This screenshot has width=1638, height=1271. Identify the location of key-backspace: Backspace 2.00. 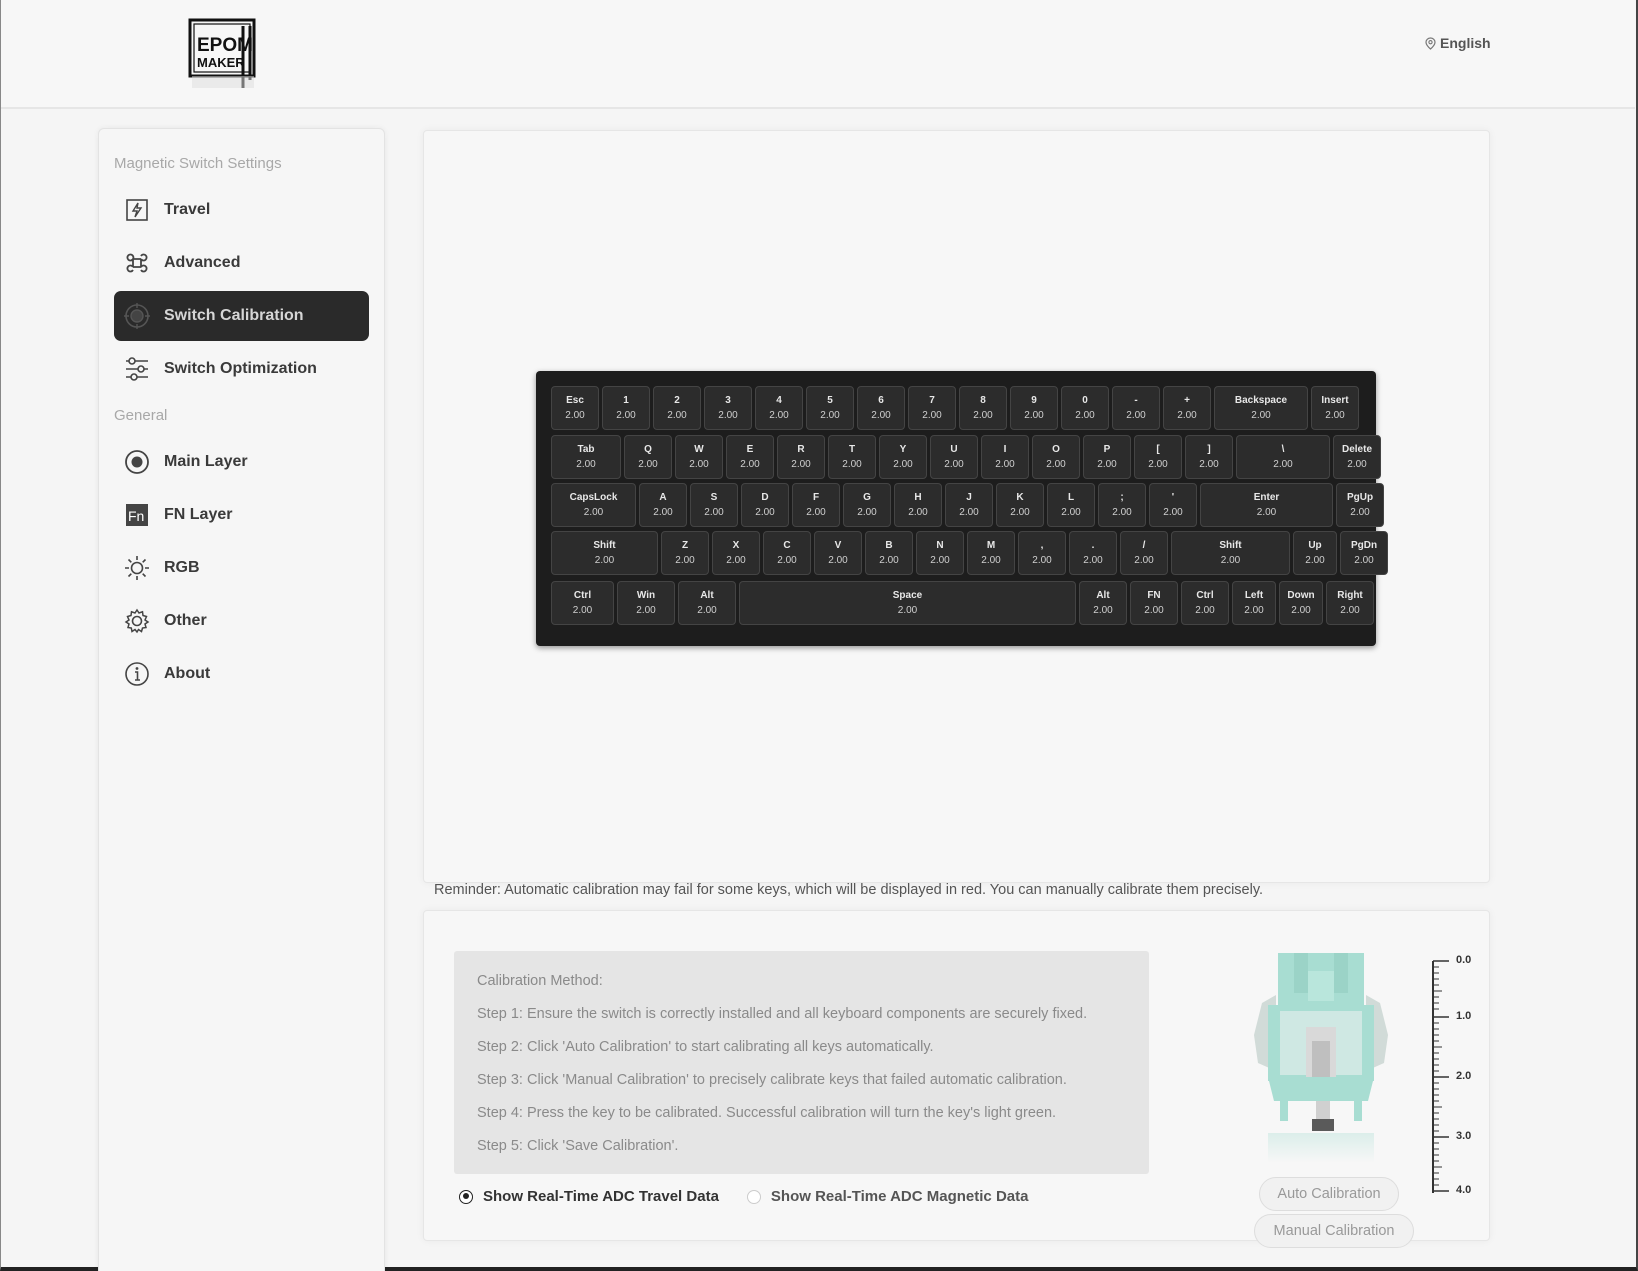
(1261, 408).